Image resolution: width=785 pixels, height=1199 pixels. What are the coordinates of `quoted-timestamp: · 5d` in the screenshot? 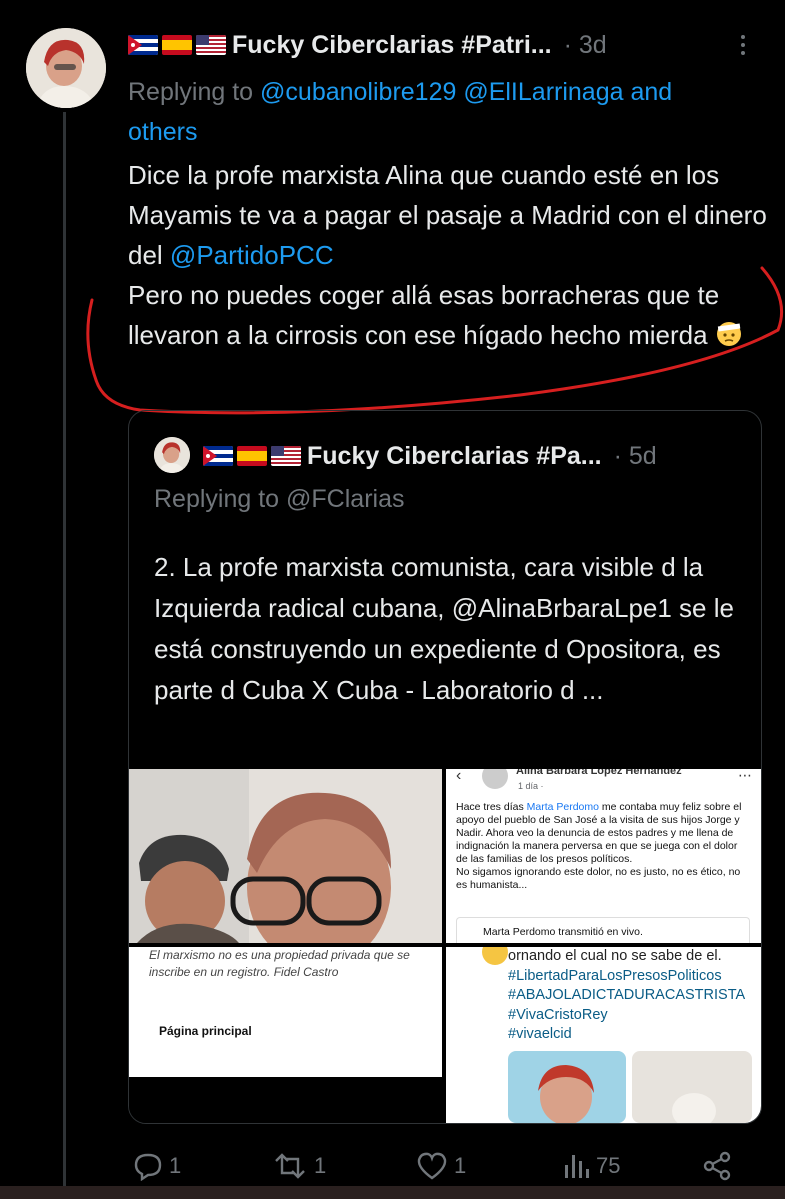 It's located at (635, 455).